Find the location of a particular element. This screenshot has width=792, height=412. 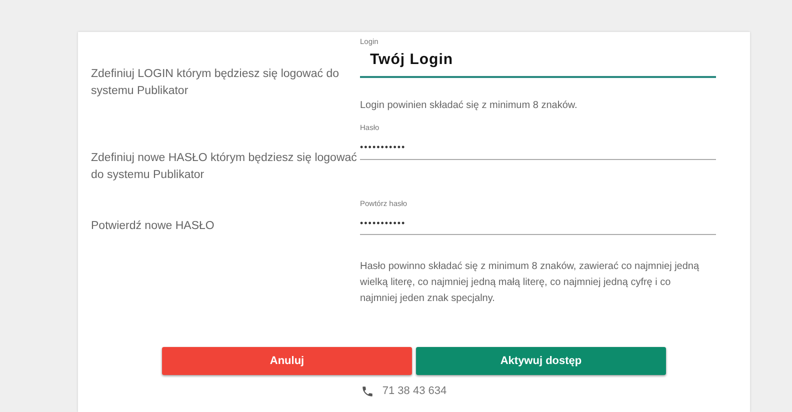

cancel-button: Anuluj is located at coordinates (287, 361).